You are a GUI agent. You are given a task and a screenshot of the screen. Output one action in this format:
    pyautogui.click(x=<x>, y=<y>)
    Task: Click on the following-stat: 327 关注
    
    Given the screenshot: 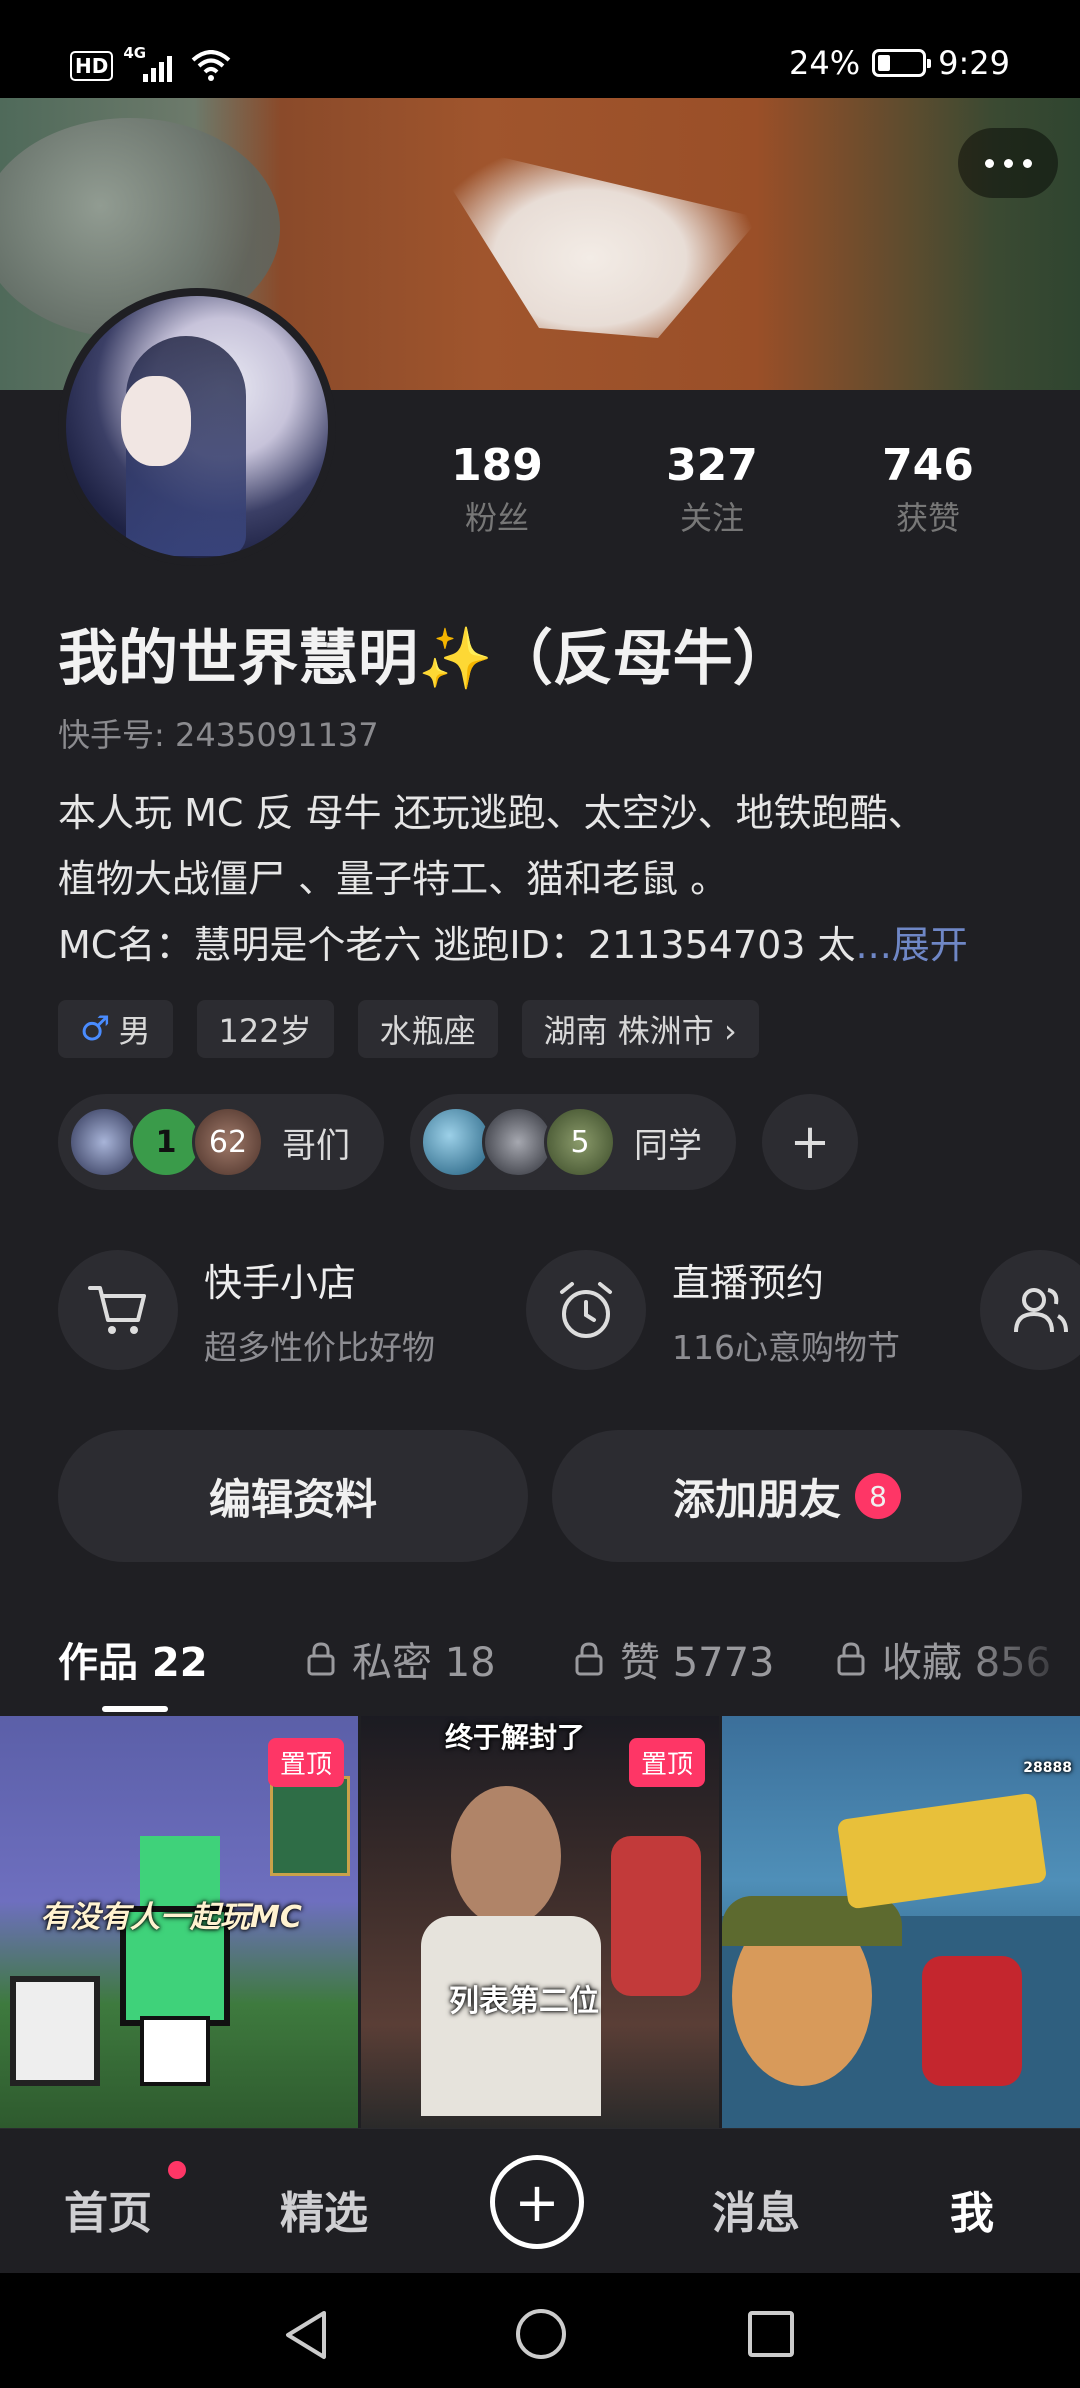 What is the action you would take?
    pyautogui.click(x=712, y=489)
    